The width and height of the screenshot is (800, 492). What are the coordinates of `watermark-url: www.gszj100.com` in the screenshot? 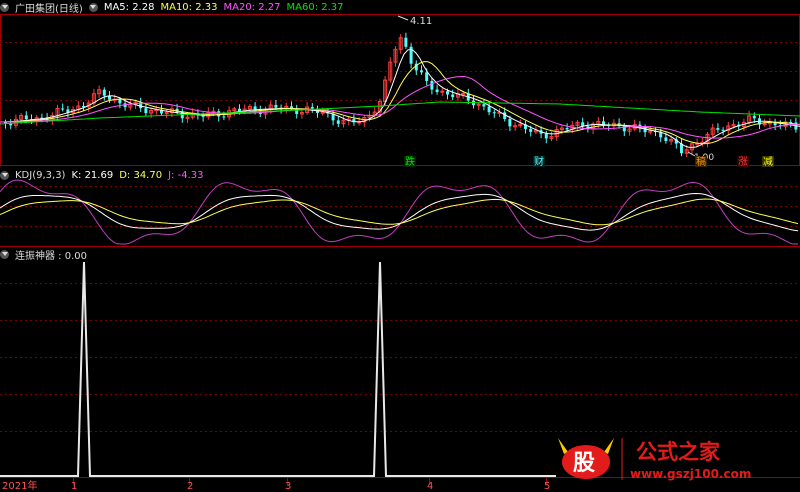 It's located at (690, 474).